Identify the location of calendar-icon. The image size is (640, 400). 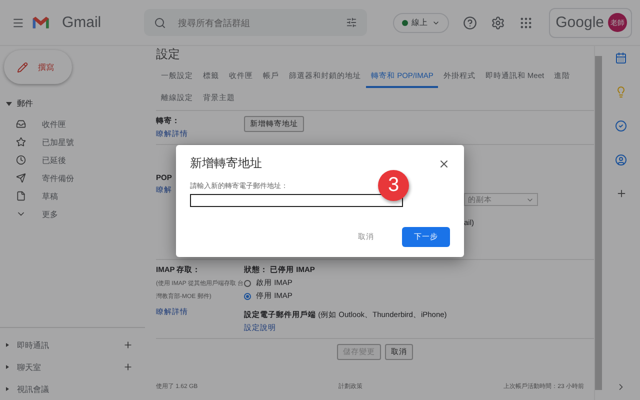
(621, 58).